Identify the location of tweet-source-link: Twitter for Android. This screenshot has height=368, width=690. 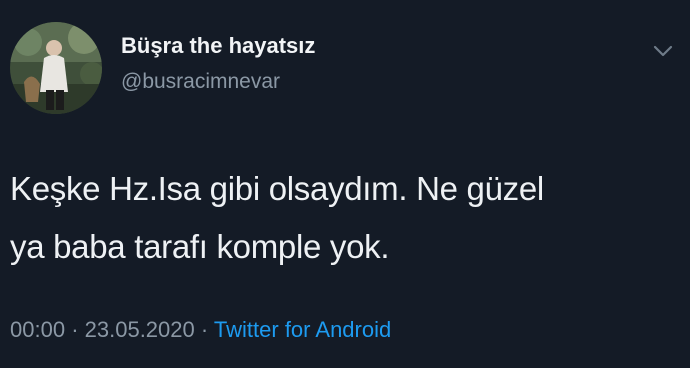
(302, 329).